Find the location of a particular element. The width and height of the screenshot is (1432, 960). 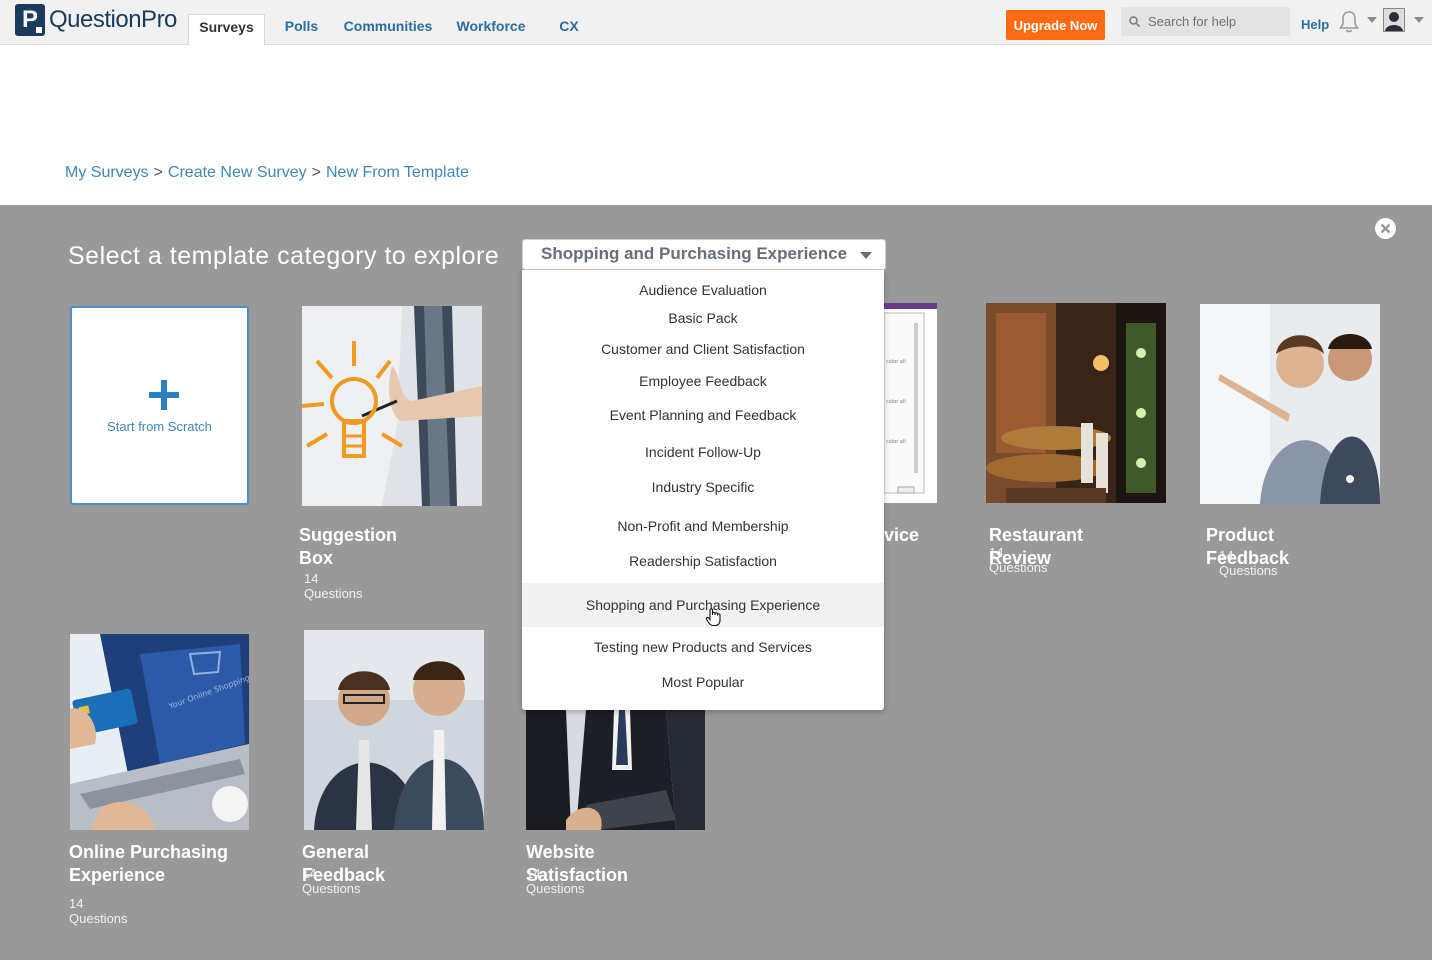

dropdown-option-industry-specific: Industry Specific is located at coordinates (703, 487).